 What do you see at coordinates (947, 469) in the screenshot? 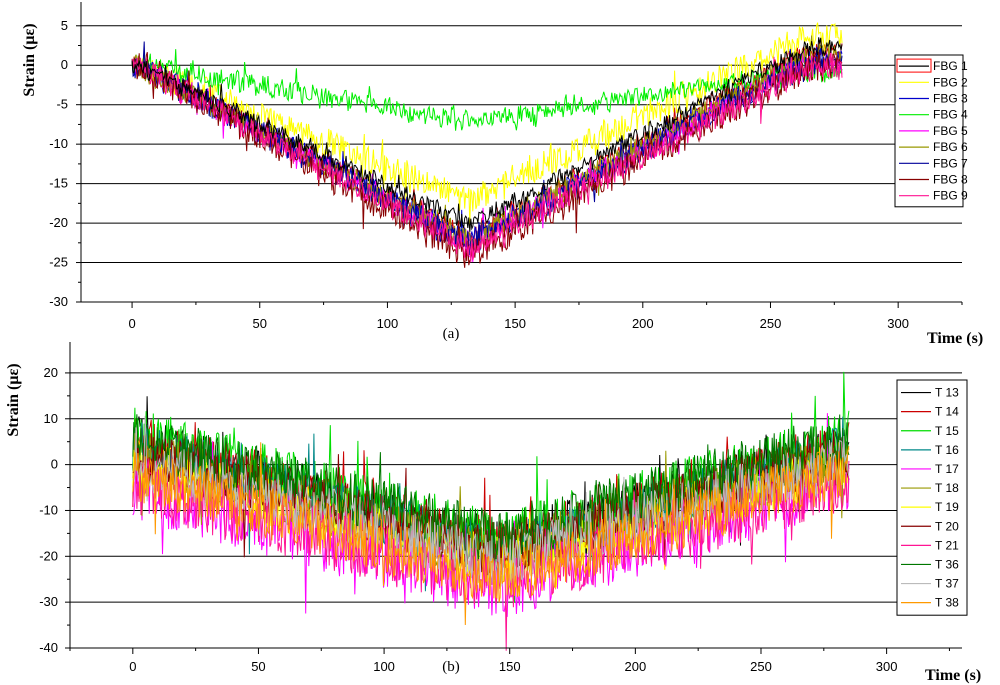
I see `legend-label: T 17` at bounding box center [947, 469].